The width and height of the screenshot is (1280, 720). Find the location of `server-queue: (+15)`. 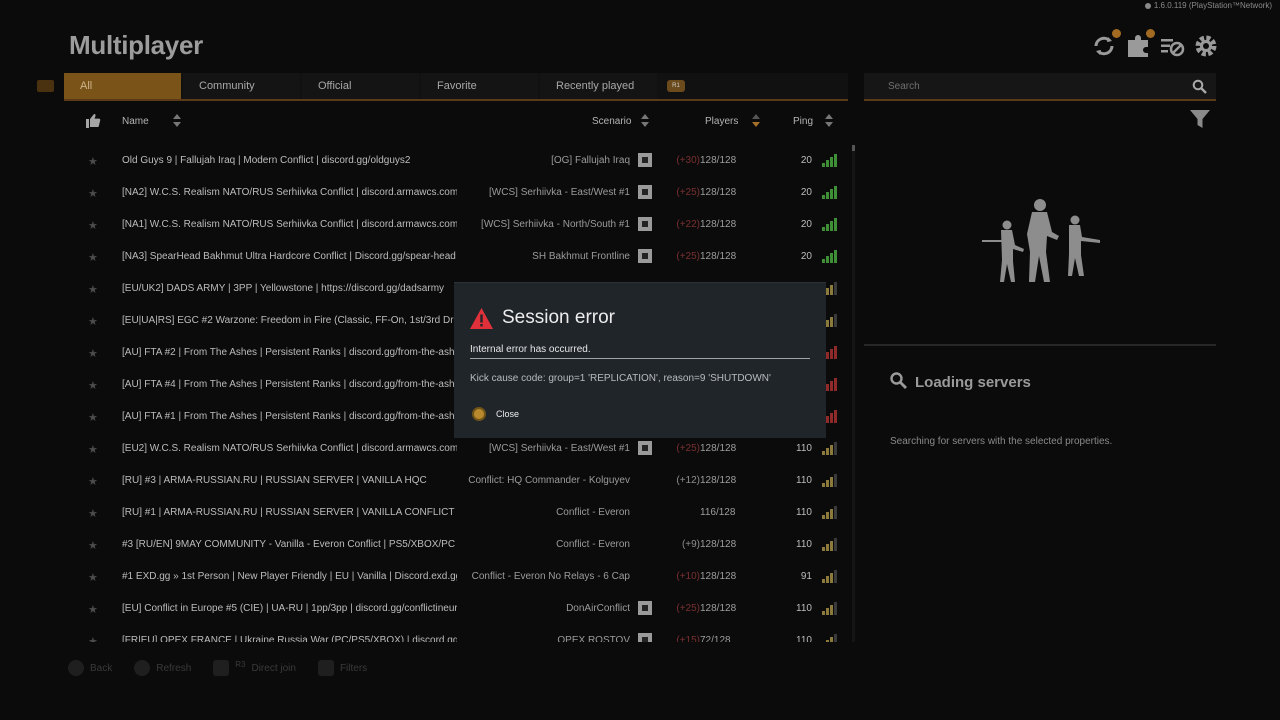

server-queue: (+15) is located at coordinates (688, 638).